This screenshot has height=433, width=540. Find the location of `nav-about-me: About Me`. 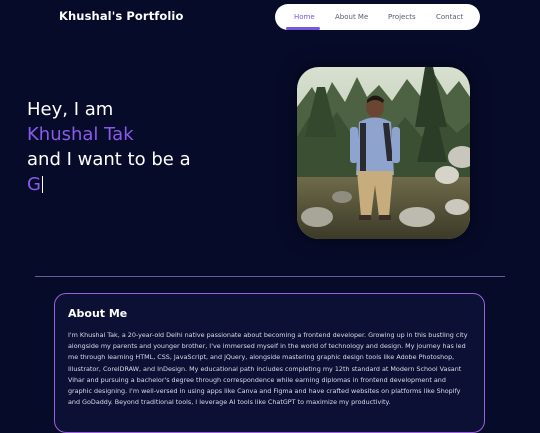

nav-about-me: About Me is located at coordinates (351, 17).